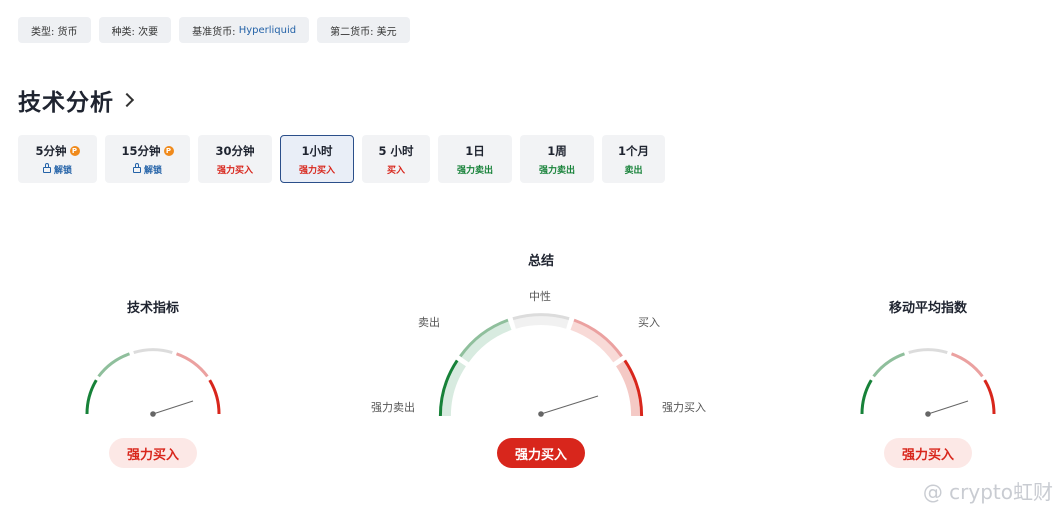 Image resolution: width=1059 pixels, height=514 pixels. What do you see at coordinates (153, 382) in the screenshot?
I see `technical-indicators-gauge` at bounding box center [153, 382].